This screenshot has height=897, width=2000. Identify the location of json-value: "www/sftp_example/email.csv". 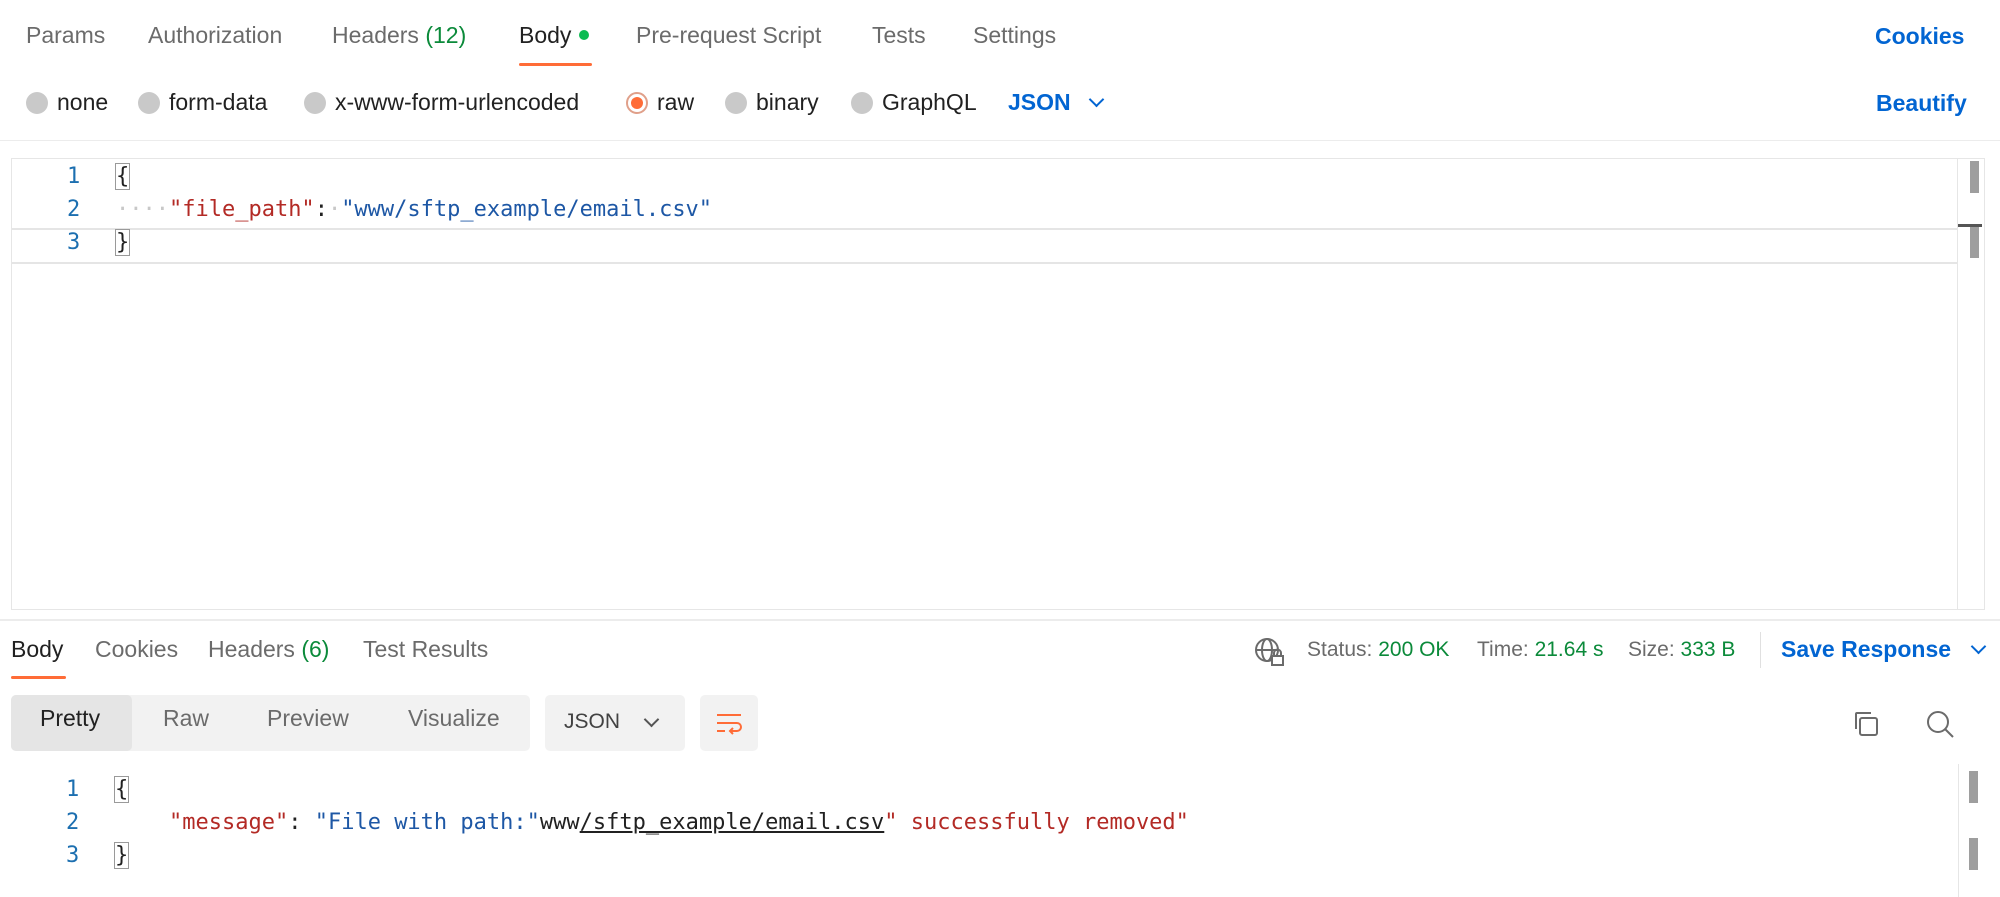
(527, 209).